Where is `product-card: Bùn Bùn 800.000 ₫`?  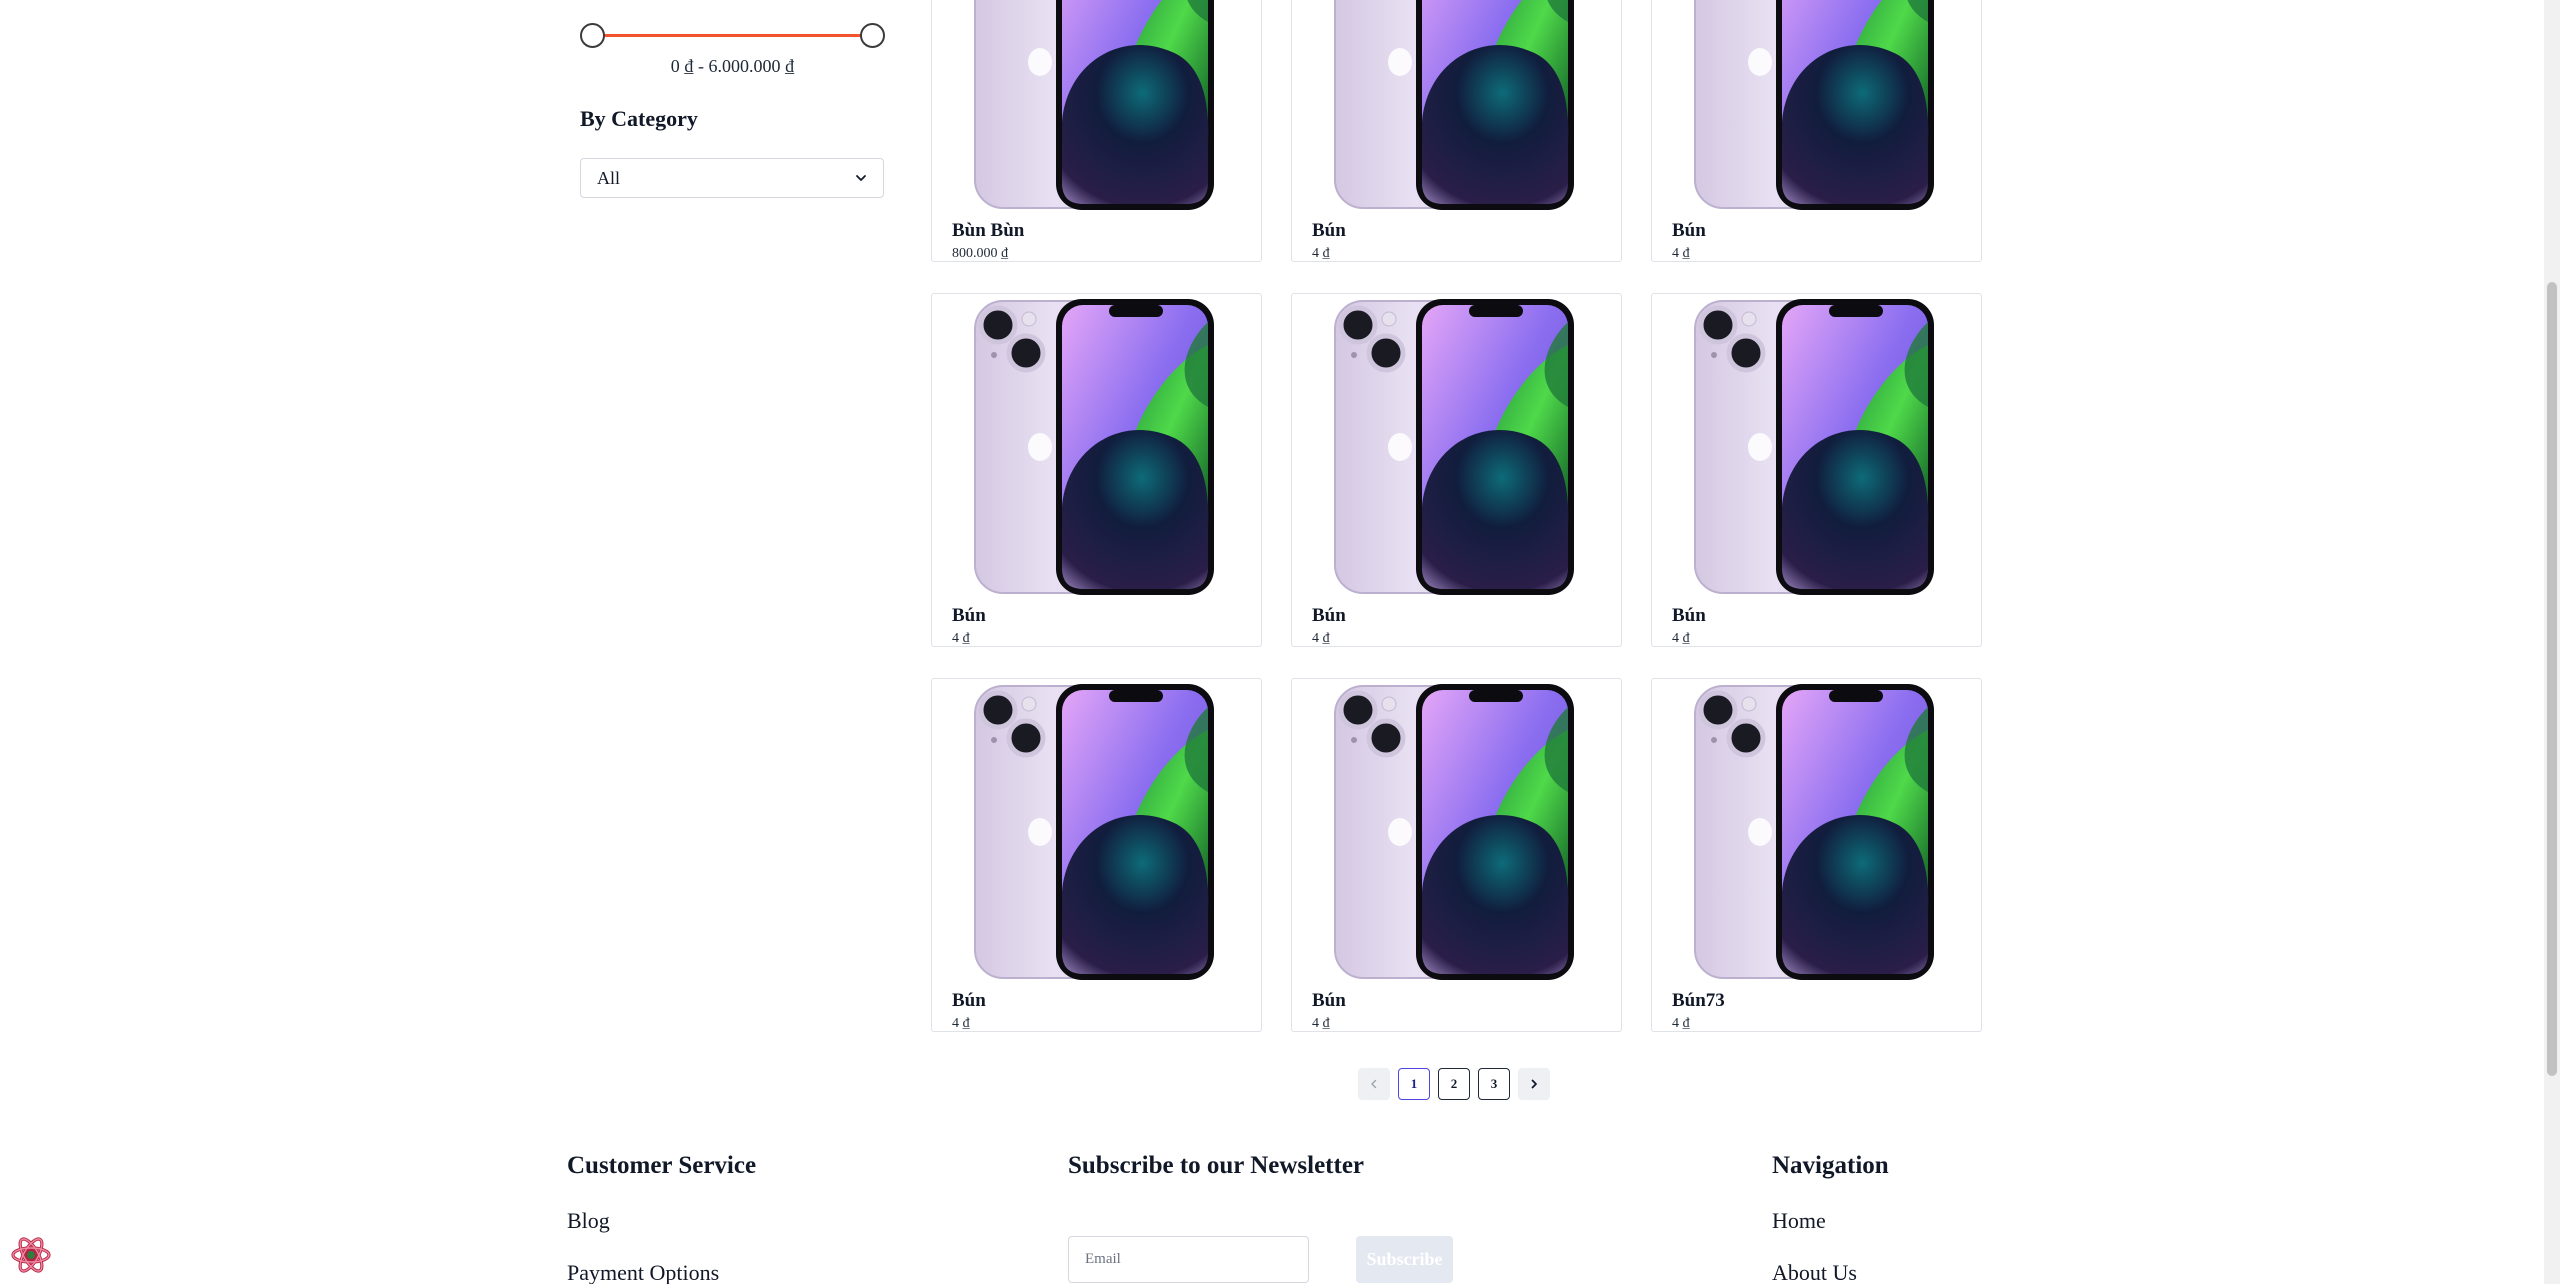
product-card: Bùn Bùn 800.000 ₫ is located at coordinates (1096, 131).